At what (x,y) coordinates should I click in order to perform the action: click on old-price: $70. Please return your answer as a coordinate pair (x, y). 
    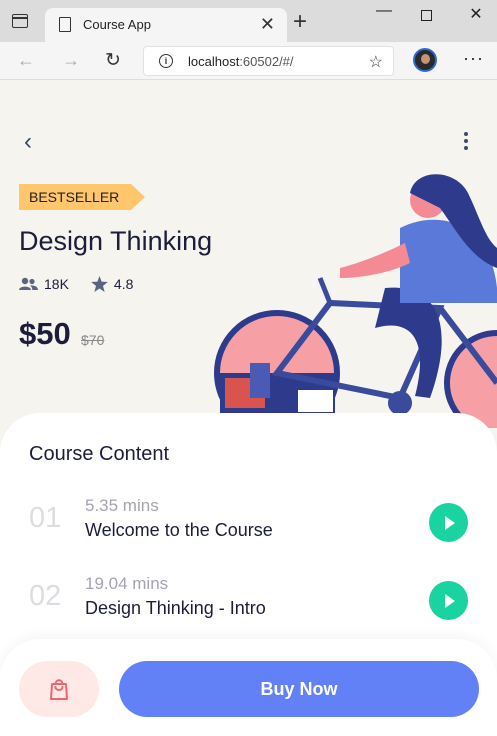
    Looking at the image, I should click on (93, 340).